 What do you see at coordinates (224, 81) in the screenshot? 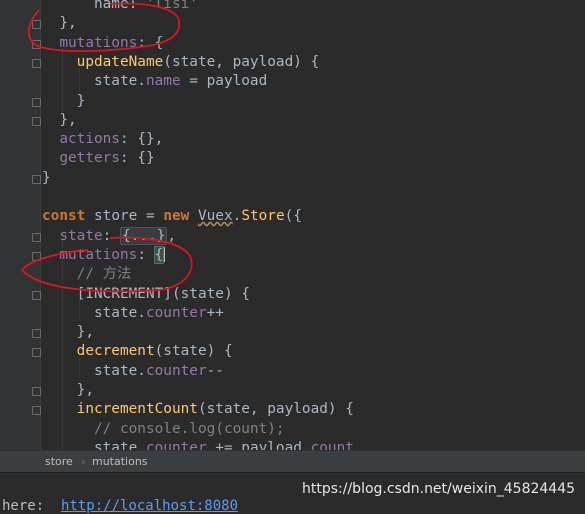
I see `code-token: = payload` at bounding box center [224, 81].